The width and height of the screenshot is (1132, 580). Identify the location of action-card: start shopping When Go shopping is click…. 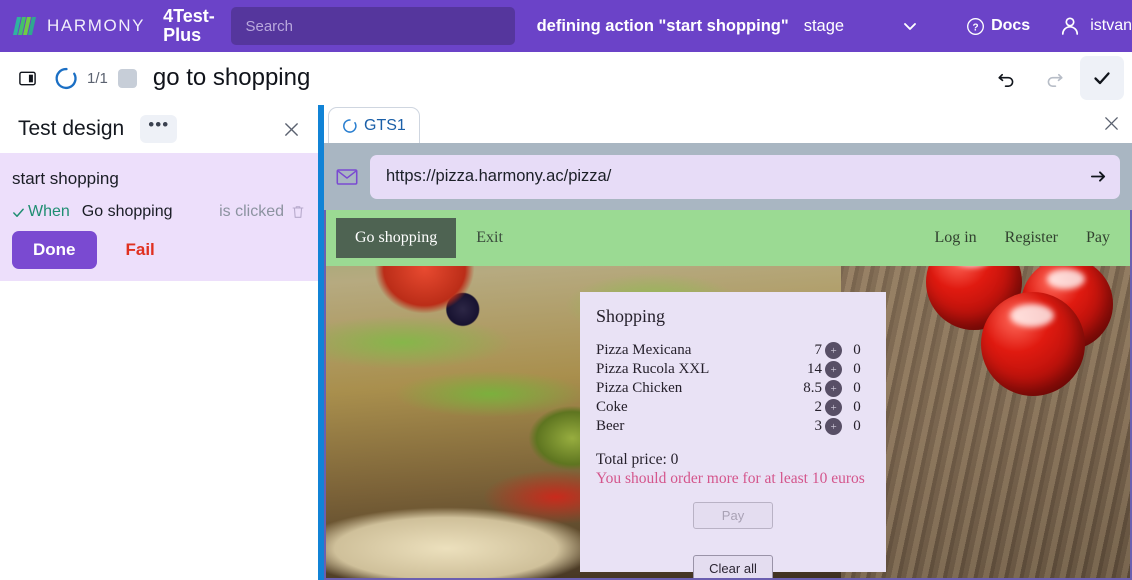
(159, 217).